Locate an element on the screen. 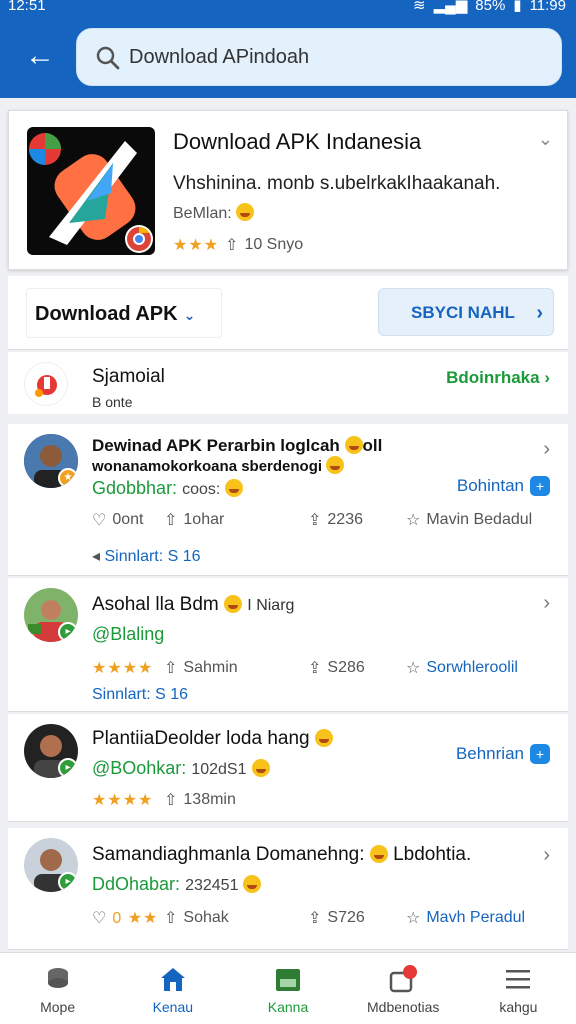 Image resolution: width=576 pixels, height=1024 pixels. post-title-text: Dewinad APK Perarbin loglcah is located at coordinates (216, 445).